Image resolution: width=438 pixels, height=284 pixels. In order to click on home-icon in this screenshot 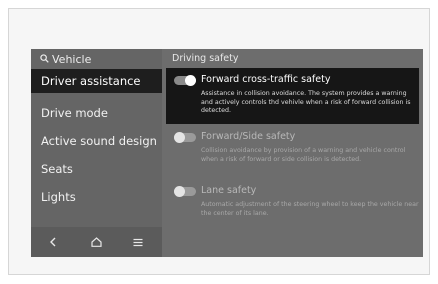, I will do `click(96, 242)`.